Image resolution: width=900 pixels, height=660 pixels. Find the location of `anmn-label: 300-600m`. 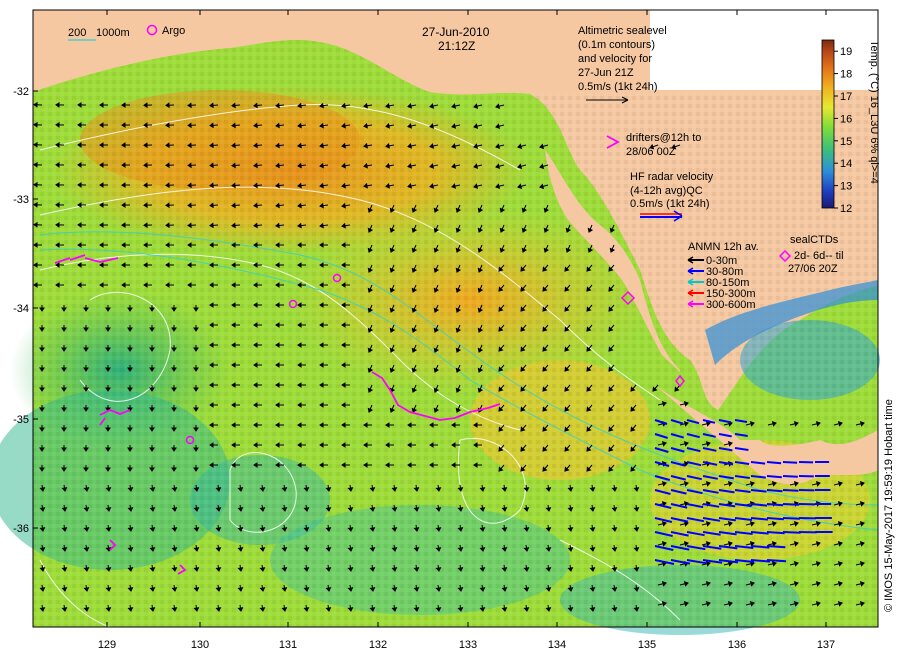

anmn-label: 300-600m is located at coordinates (731, 305).